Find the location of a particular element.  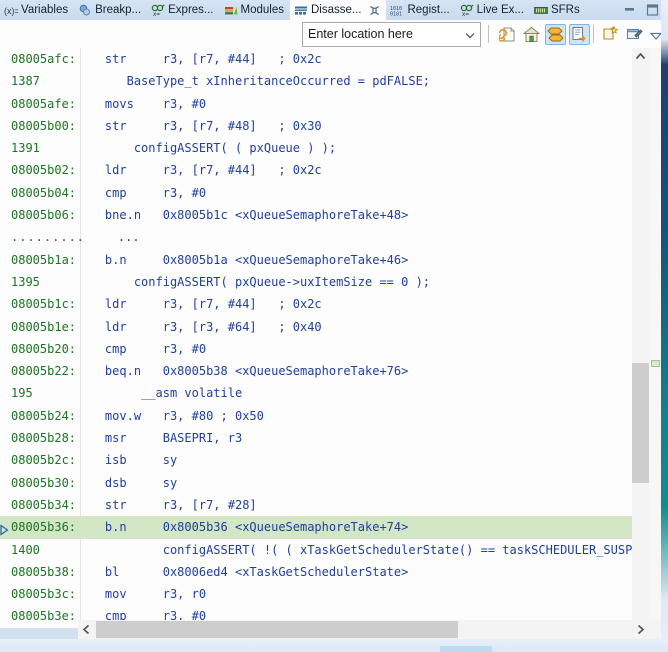

instruction-mnemonic: cmp is located at coordinates (133, 348).